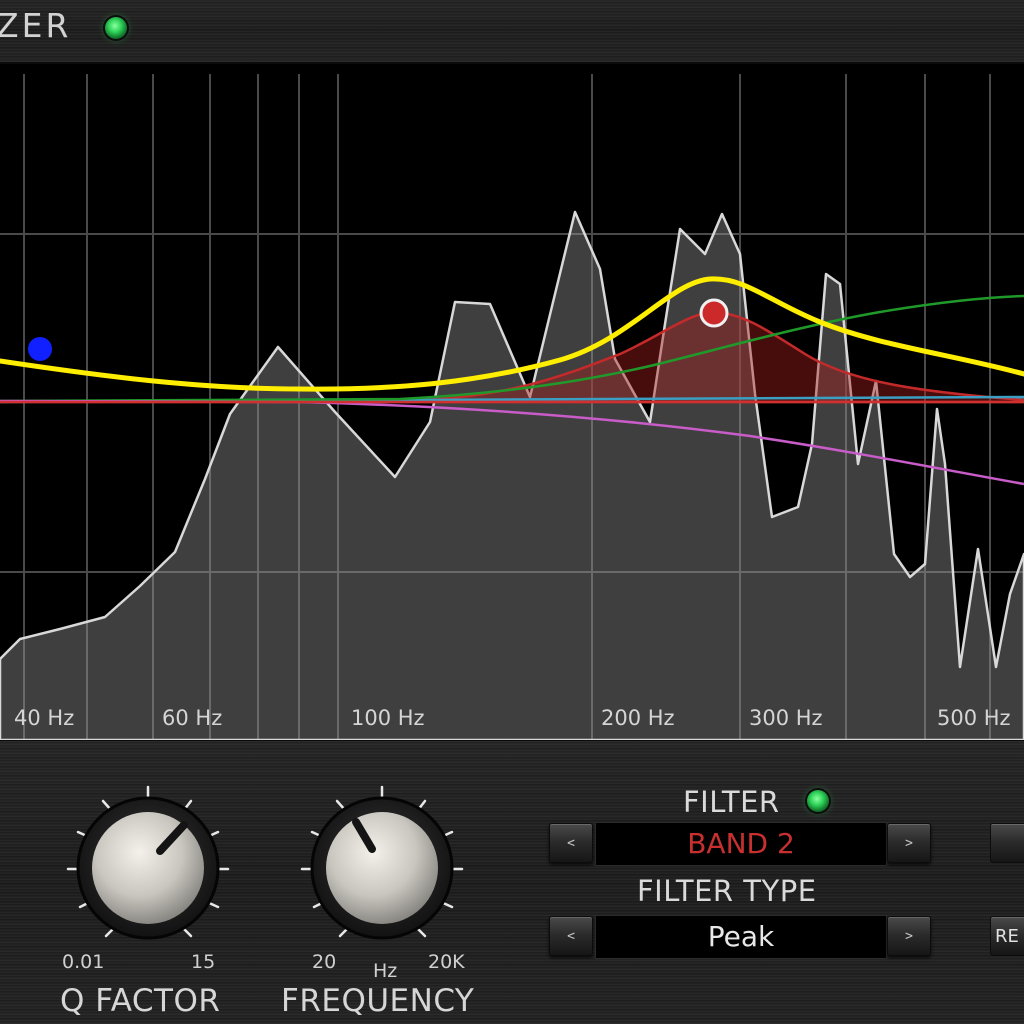 Image resolution: width=1024 pixels, height=1024 pixels. I want to click on frequency-unit-label: Hz, so click(385, 971).